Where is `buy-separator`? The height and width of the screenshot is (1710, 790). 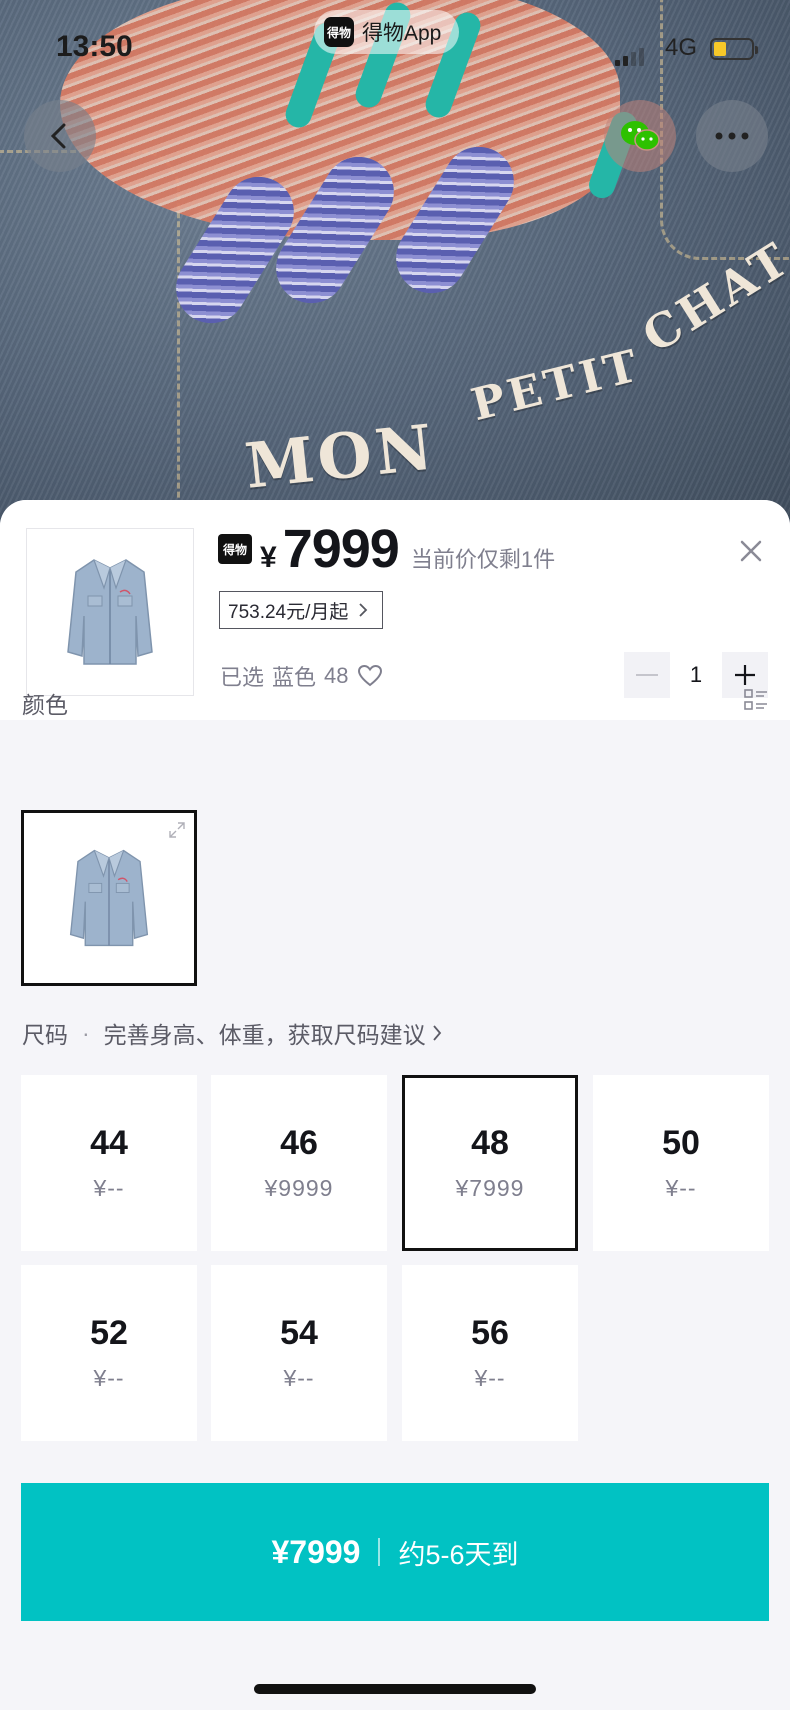
buy-separator is located at coordinates (379, 1552).